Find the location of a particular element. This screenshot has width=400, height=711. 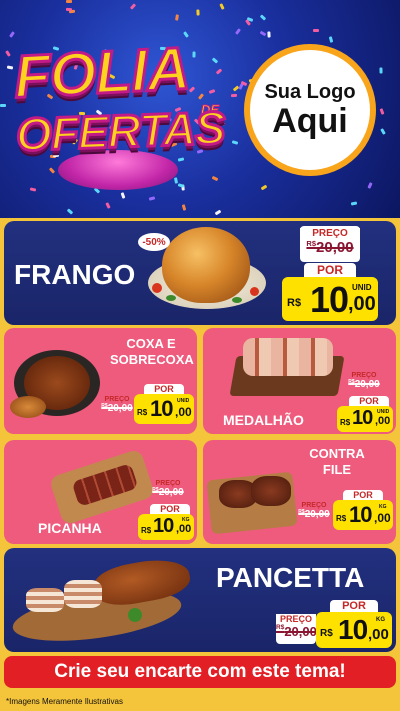

contra-file-image is located at coordinates (252, 500).